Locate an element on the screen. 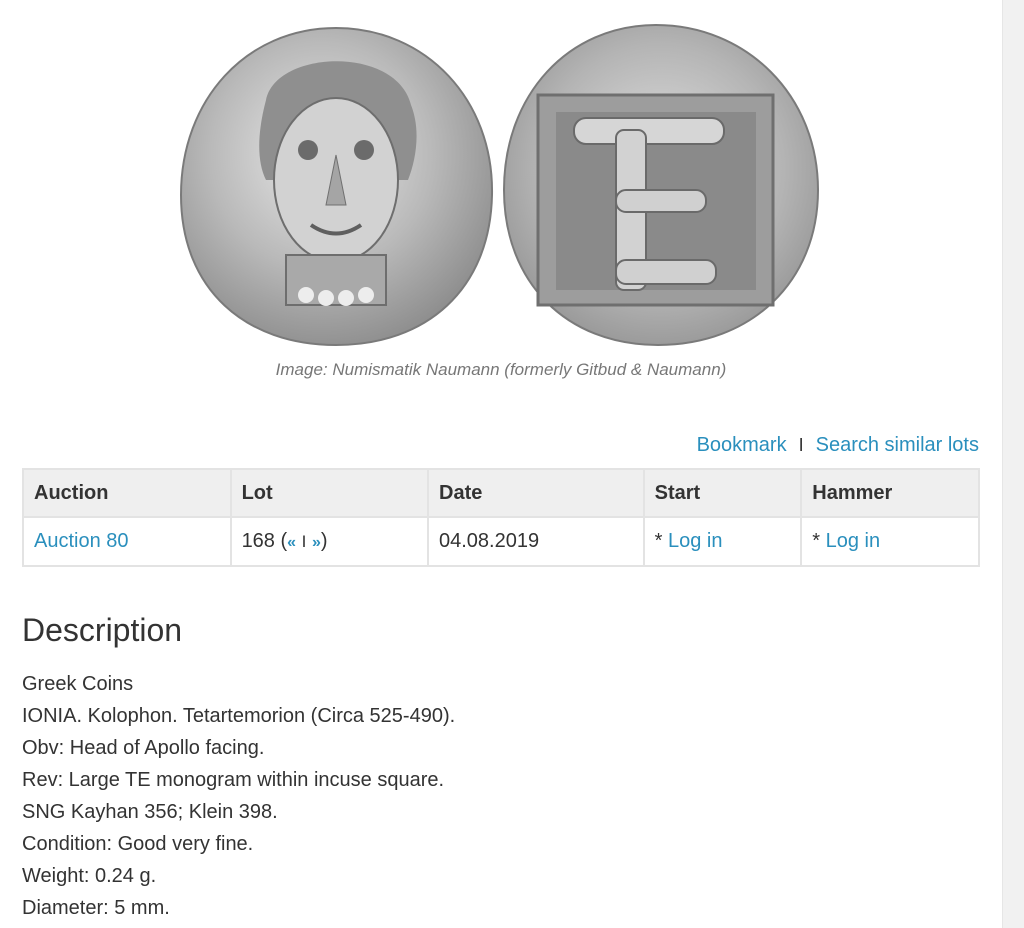 The width and height of the screenshot is (1024, 928). description-line: Weight: 0.24 g. is located at coordinates (89, 876).